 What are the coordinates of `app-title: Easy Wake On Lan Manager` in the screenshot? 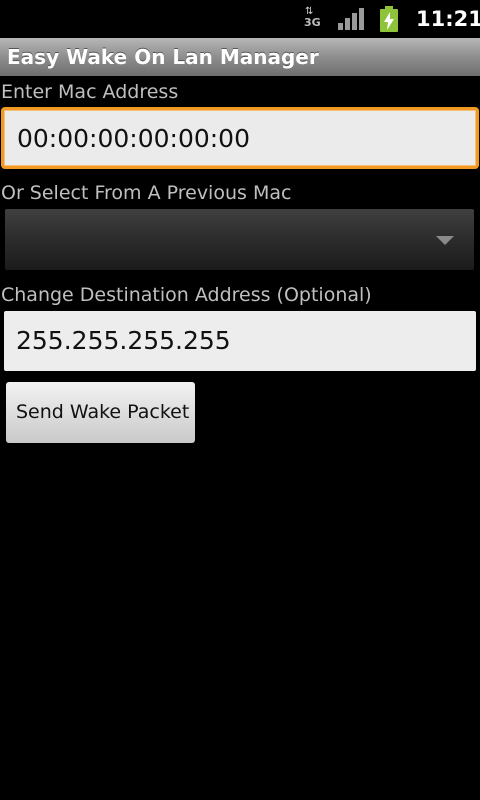 It's located at (163, 57).